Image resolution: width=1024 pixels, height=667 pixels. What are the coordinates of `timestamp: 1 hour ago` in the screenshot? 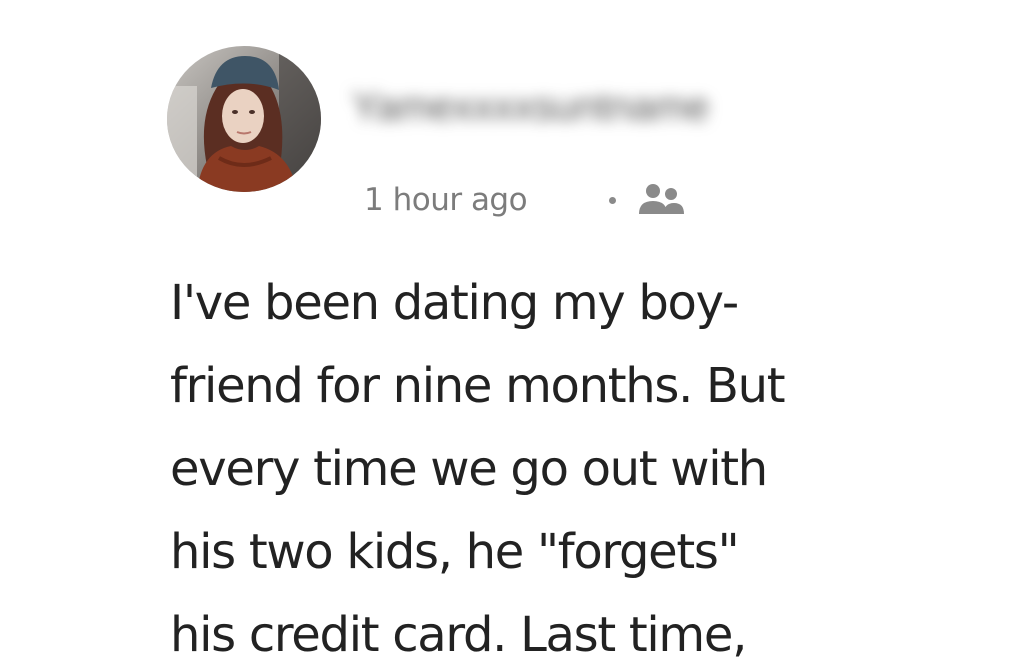 It's located at (446, 200).